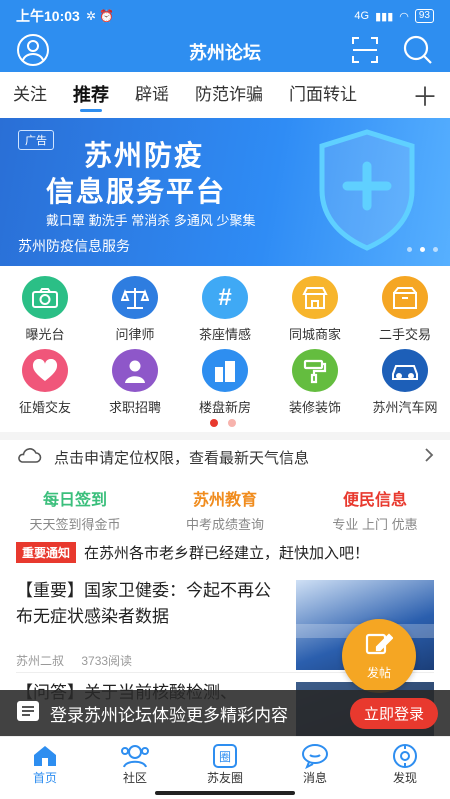 This screenshot has height=799, width=450. I want to click on shortcut-checkin: 每日签到 天天签到得金币, so click(75, 506).